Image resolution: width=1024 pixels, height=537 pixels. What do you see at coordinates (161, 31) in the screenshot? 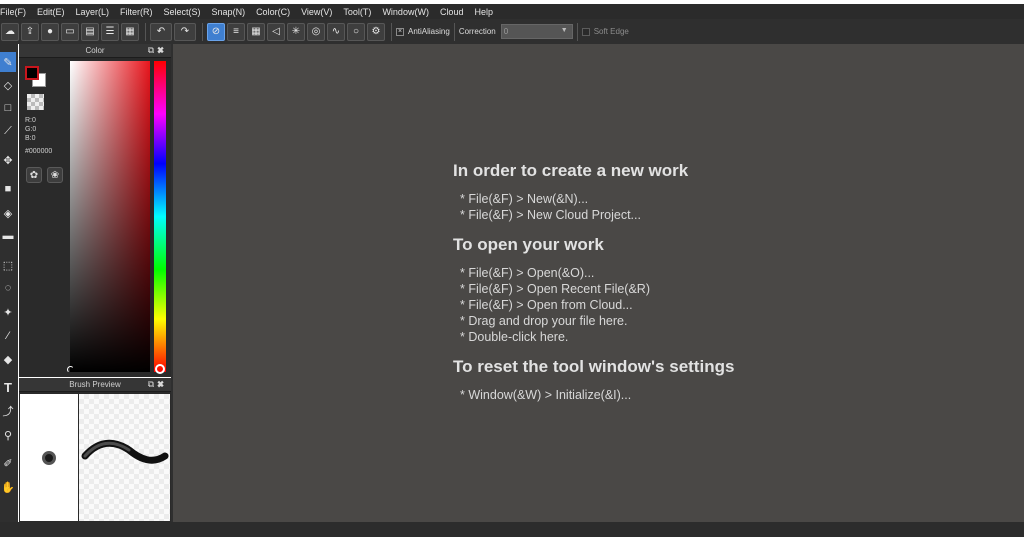
I see `undo-icon: ↶` at bounding box center [161, 31].